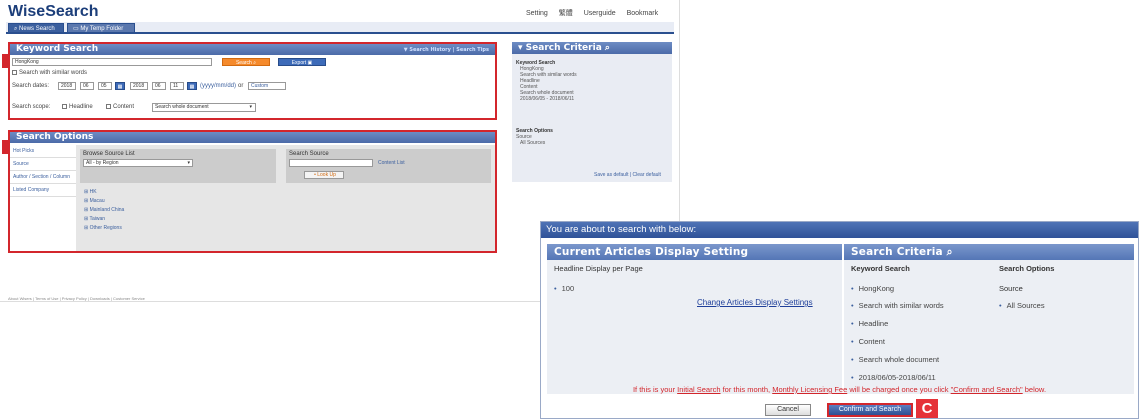 The width and height of the screenshot is (1140, 419). Describe the element at coordinates (43, 177) in the screenshot. I see `sidebar-item-author: Author / Section / Column` at that location.